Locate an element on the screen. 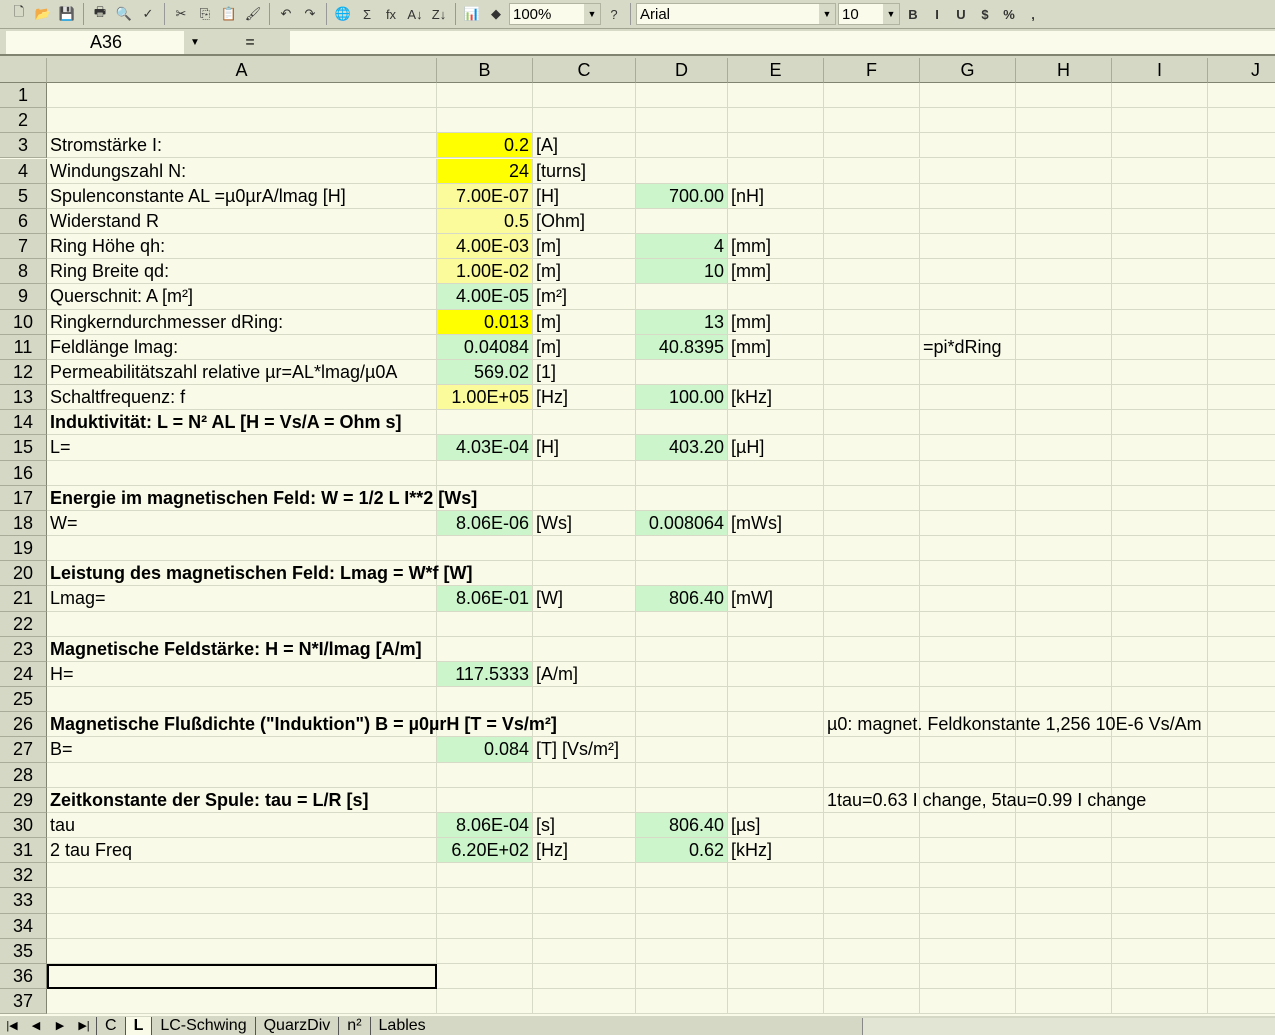  cell-D4 is located at coordinates (682, 171).